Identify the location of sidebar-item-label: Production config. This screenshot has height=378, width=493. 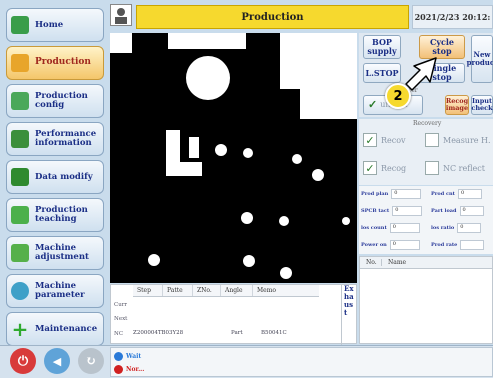
(61, 100).